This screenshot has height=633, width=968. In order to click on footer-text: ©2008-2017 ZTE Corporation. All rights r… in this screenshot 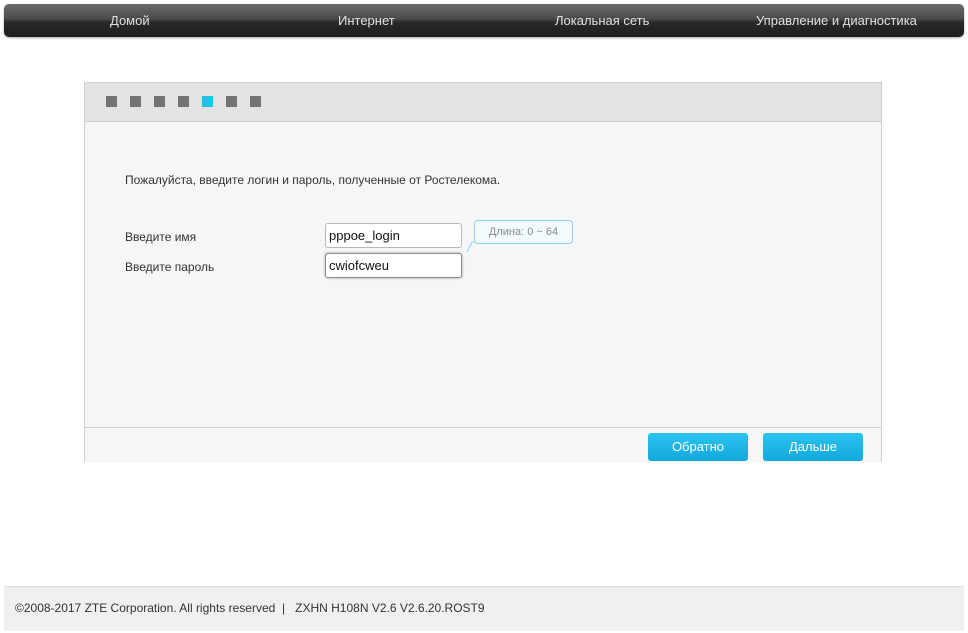, I will do `click(250, 608)`.